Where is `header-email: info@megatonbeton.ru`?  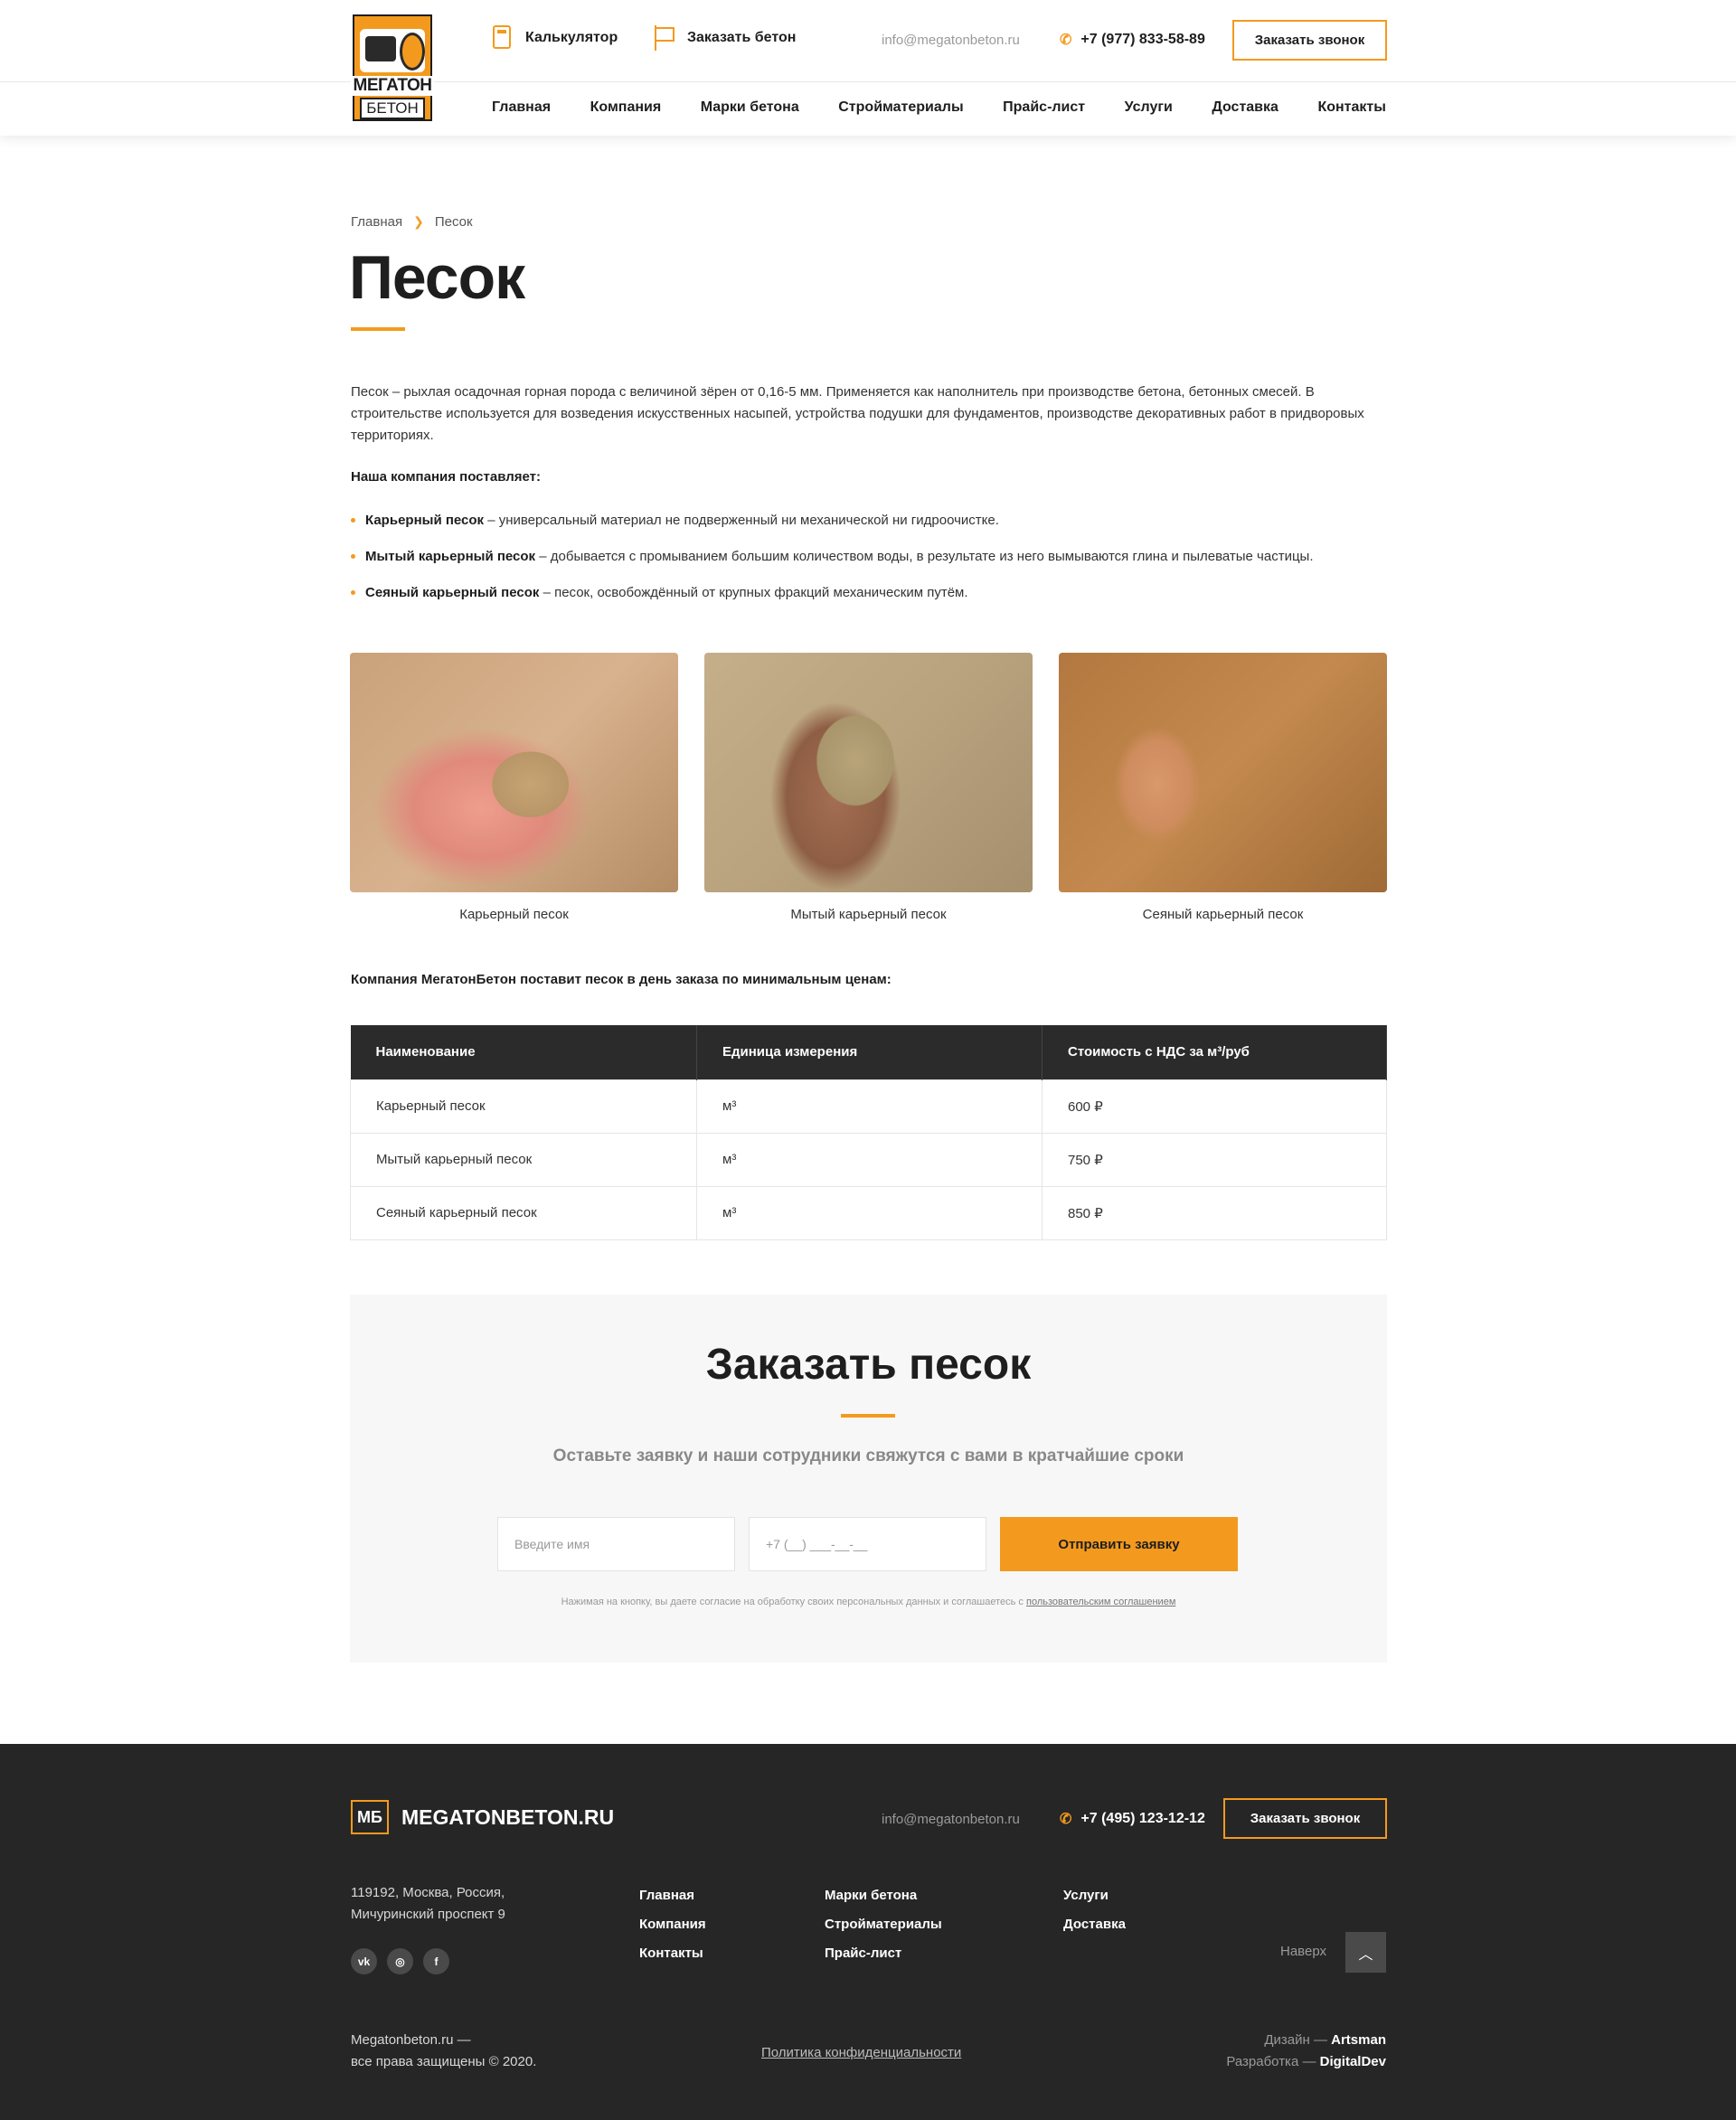 header-email: info@megatonbeton.ru is located at coordinates (951, 40).